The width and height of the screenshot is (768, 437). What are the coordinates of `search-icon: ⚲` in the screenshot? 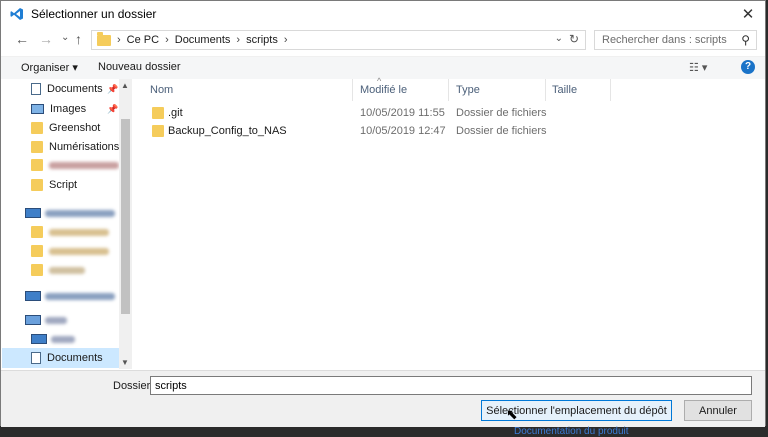 It's located at (745, 40).